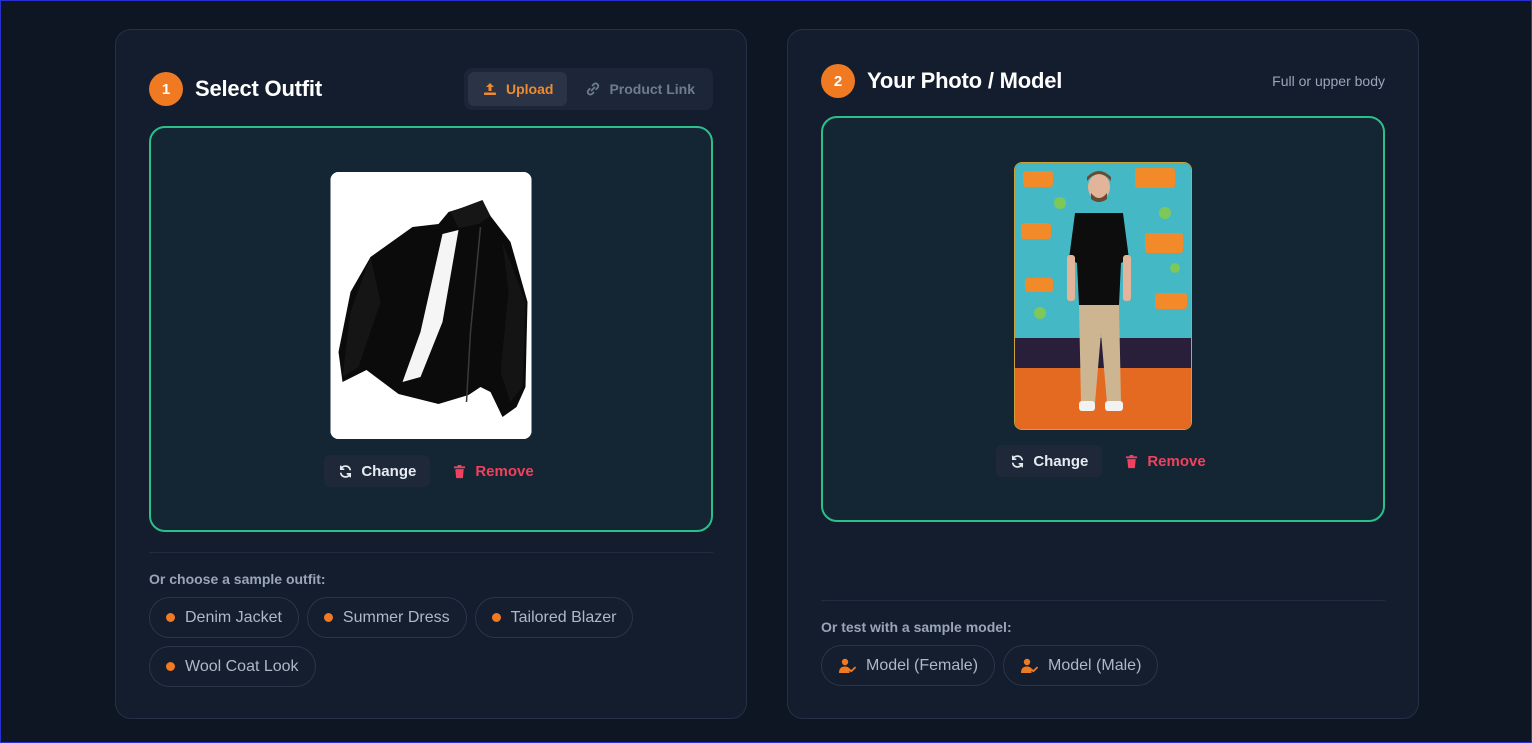  I want to click on chip-label: Tailored Blazer, so click(563, 617).